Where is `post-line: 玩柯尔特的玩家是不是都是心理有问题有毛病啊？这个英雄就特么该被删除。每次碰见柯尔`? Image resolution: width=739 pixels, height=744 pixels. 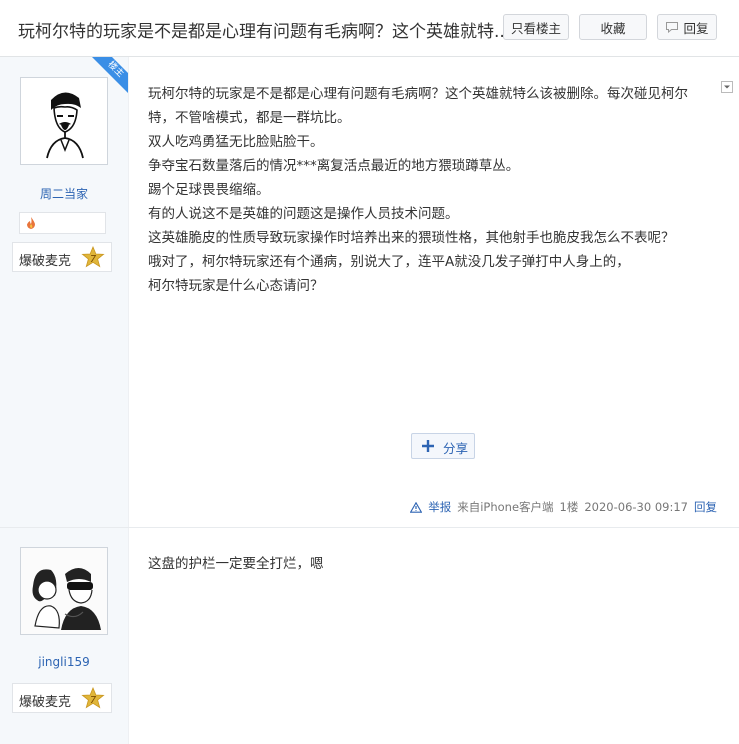
post-line: 玩柯尔特的玩家是不是都是心理有问题有毛病啊？这个英雄就特么该被删除。每次碰见柯尔 is located at coordinates (418, 94).